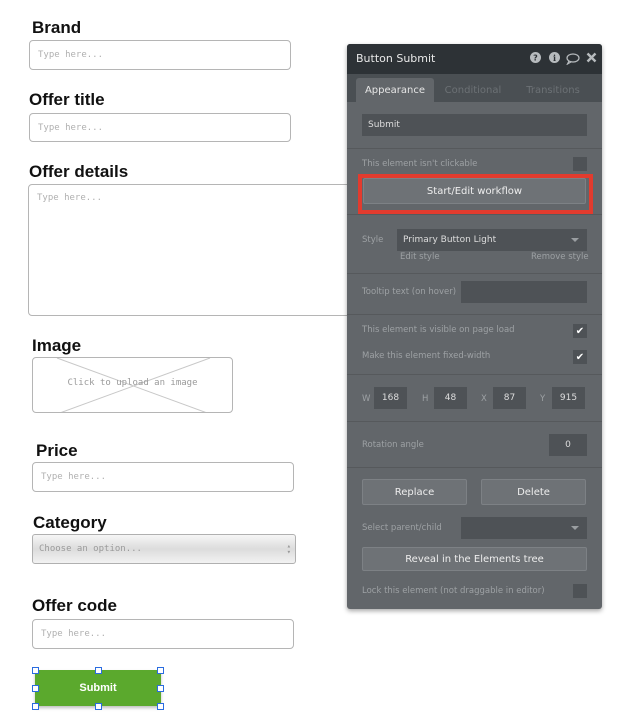 The width and height of the screenshot is (632, 726). I want to click on tab-conditional: Conditional, so click(473, 90).